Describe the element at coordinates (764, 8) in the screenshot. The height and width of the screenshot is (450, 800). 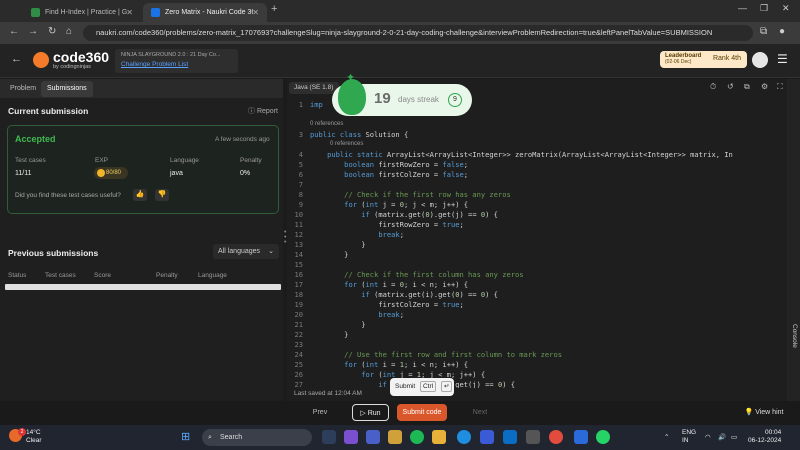
I see `restore-icon: ❐` at that location.